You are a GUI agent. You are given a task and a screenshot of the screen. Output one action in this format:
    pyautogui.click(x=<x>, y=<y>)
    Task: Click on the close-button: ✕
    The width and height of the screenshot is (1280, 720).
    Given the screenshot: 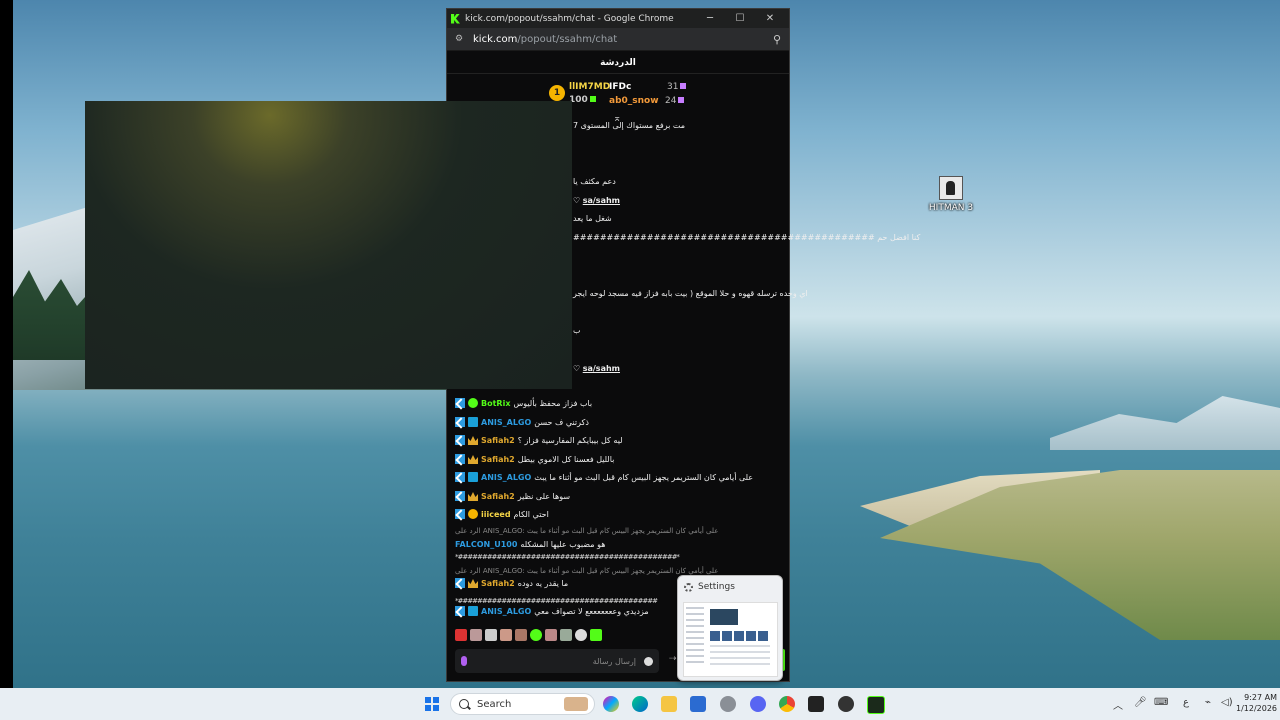 What is the action you would take?
    pyautogui.click(x=770, y=18)
    